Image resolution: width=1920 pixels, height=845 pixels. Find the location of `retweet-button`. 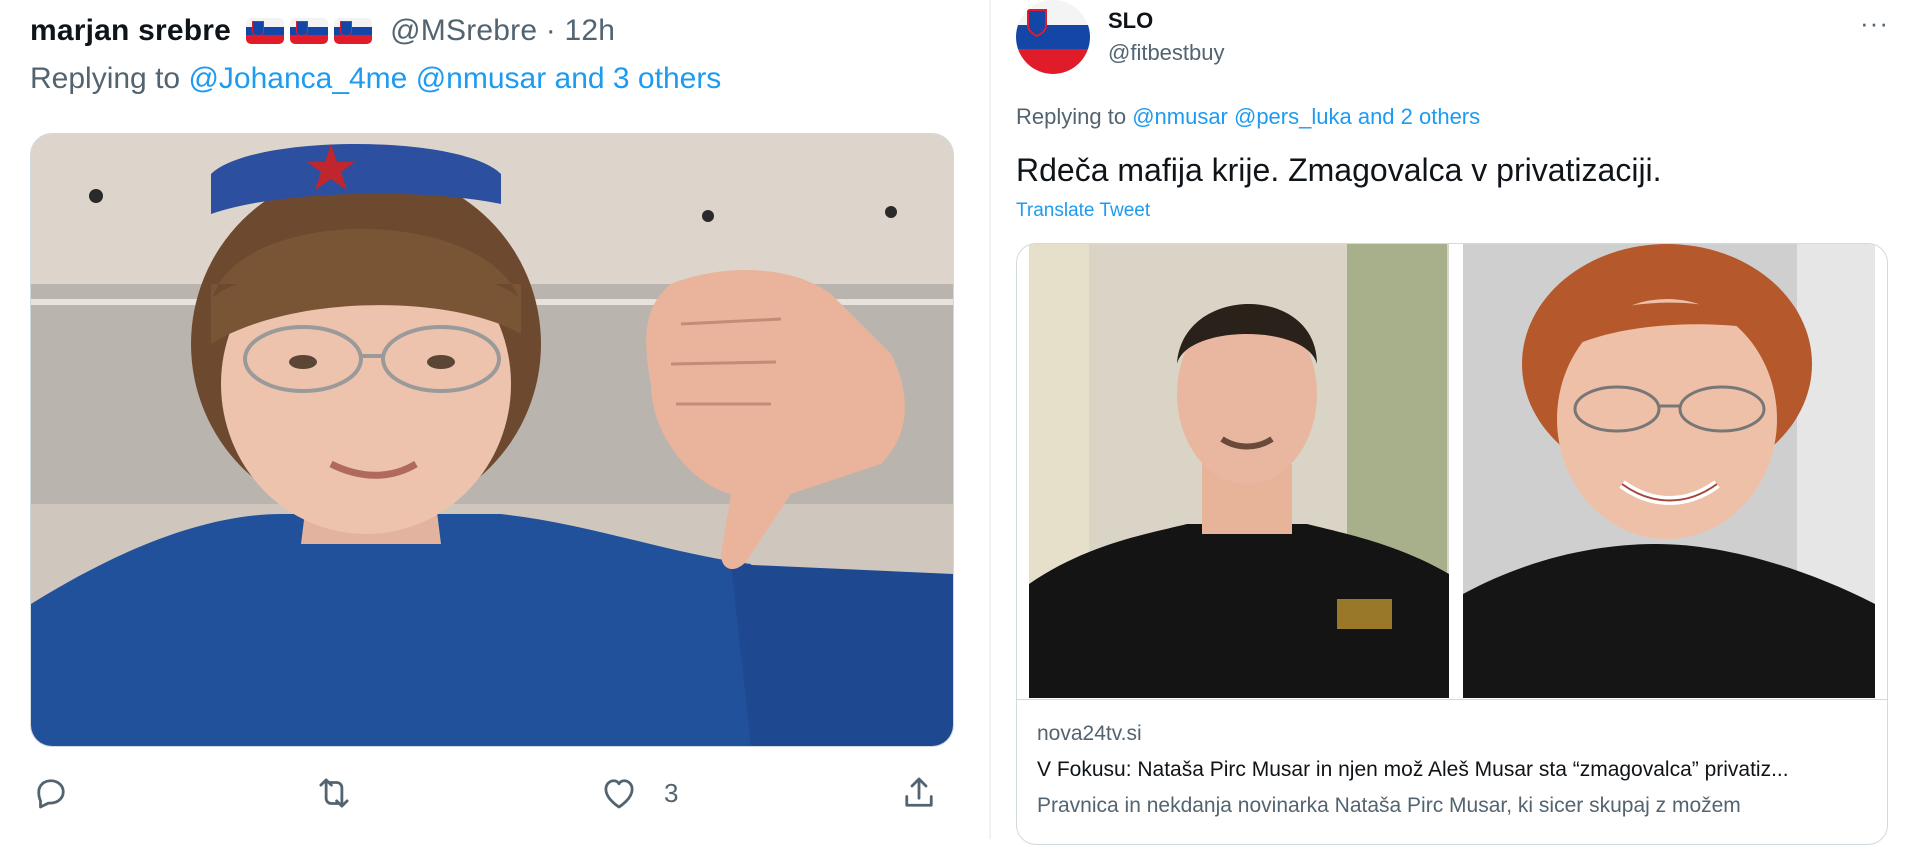

retweet-button is located at coordinates (334, 793).